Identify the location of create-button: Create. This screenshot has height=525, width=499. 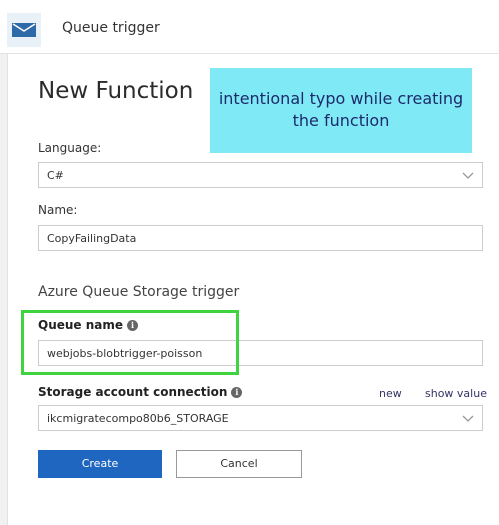
(100, 464).